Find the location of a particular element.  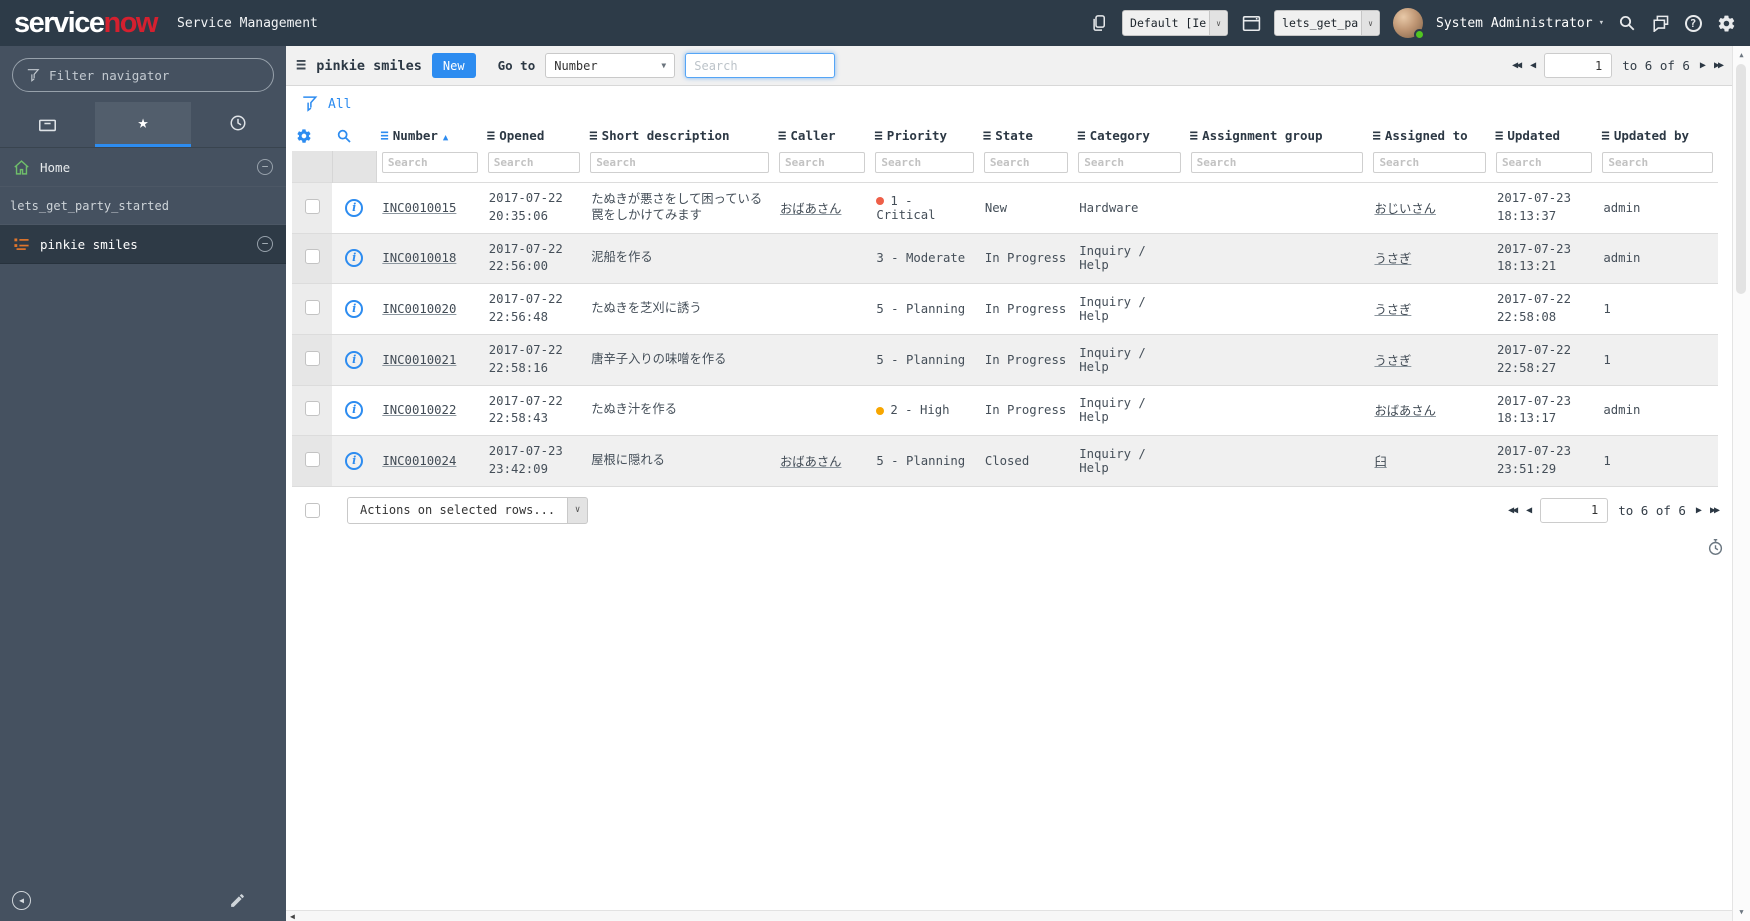

tab-history is located at coordinates (238, 124).